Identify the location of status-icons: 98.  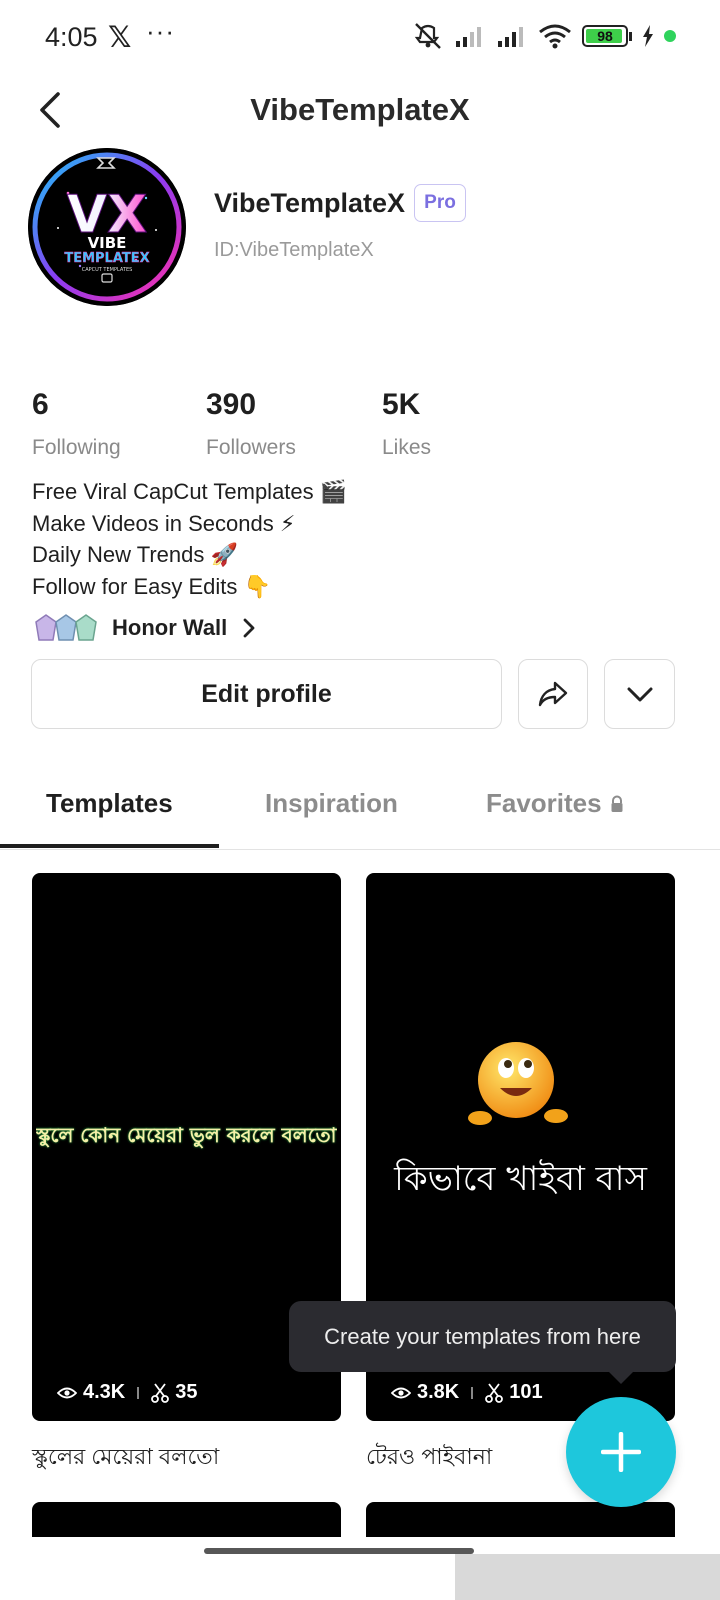
(544, 36).